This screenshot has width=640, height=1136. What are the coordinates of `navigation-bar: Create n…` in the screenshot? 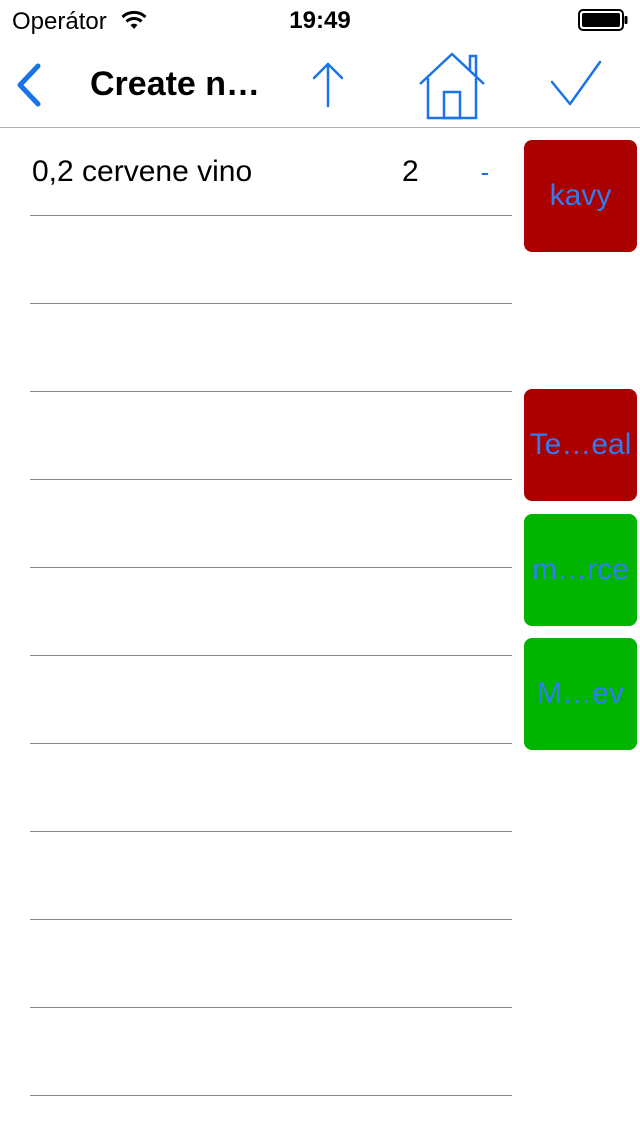 It's located at (320, 84).